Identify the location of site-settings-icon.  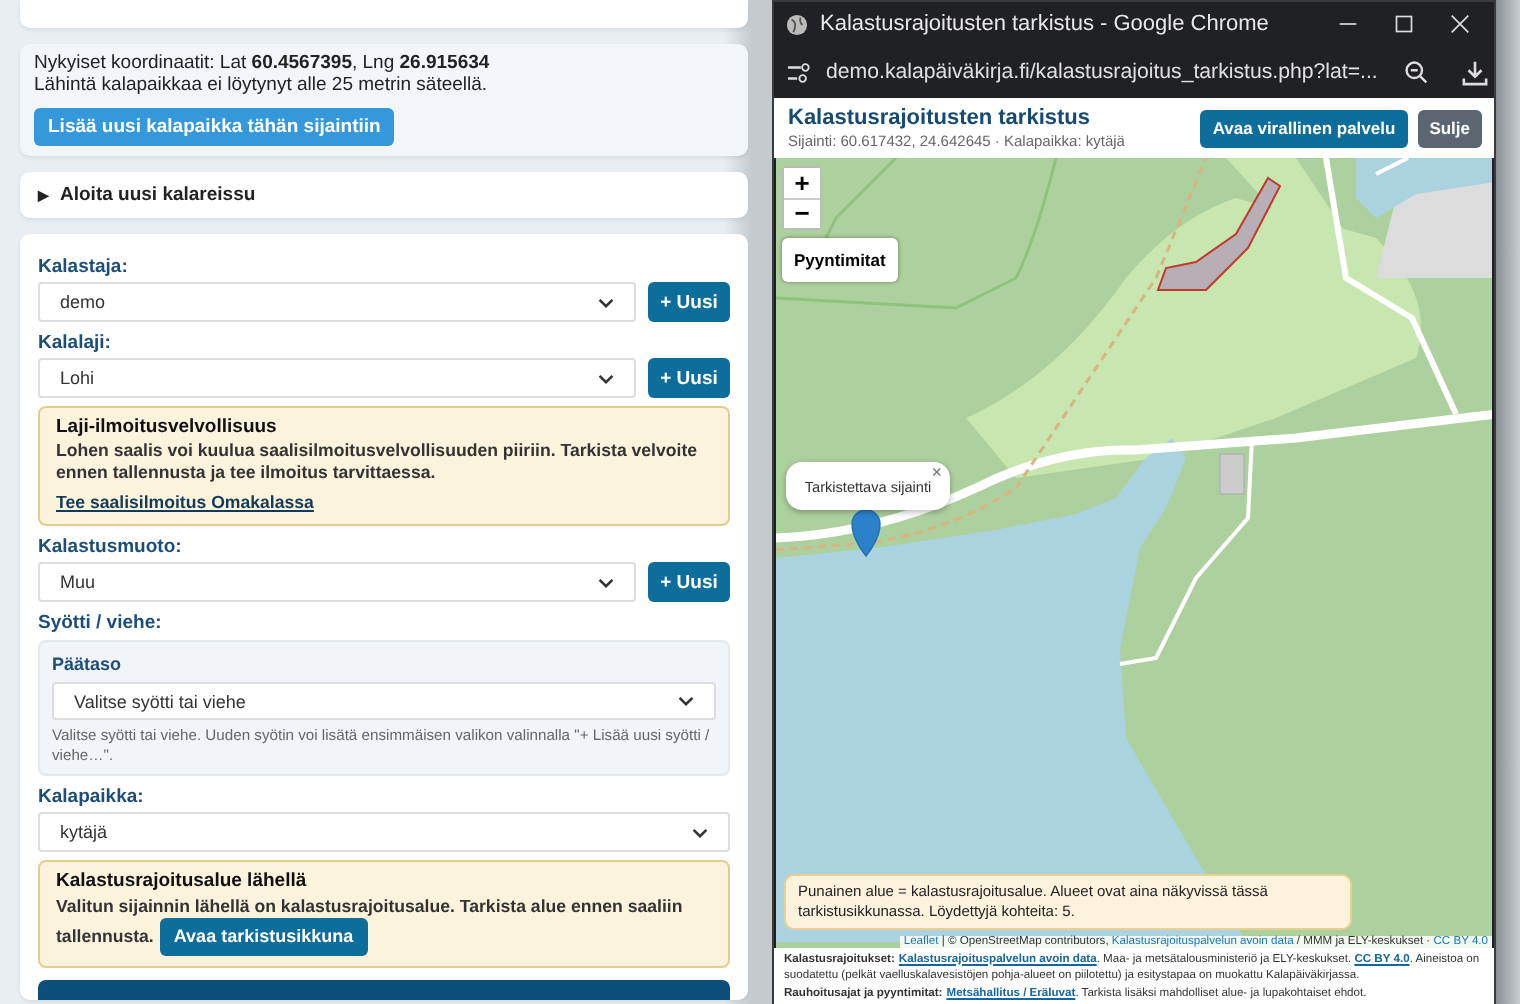
(799, 72).